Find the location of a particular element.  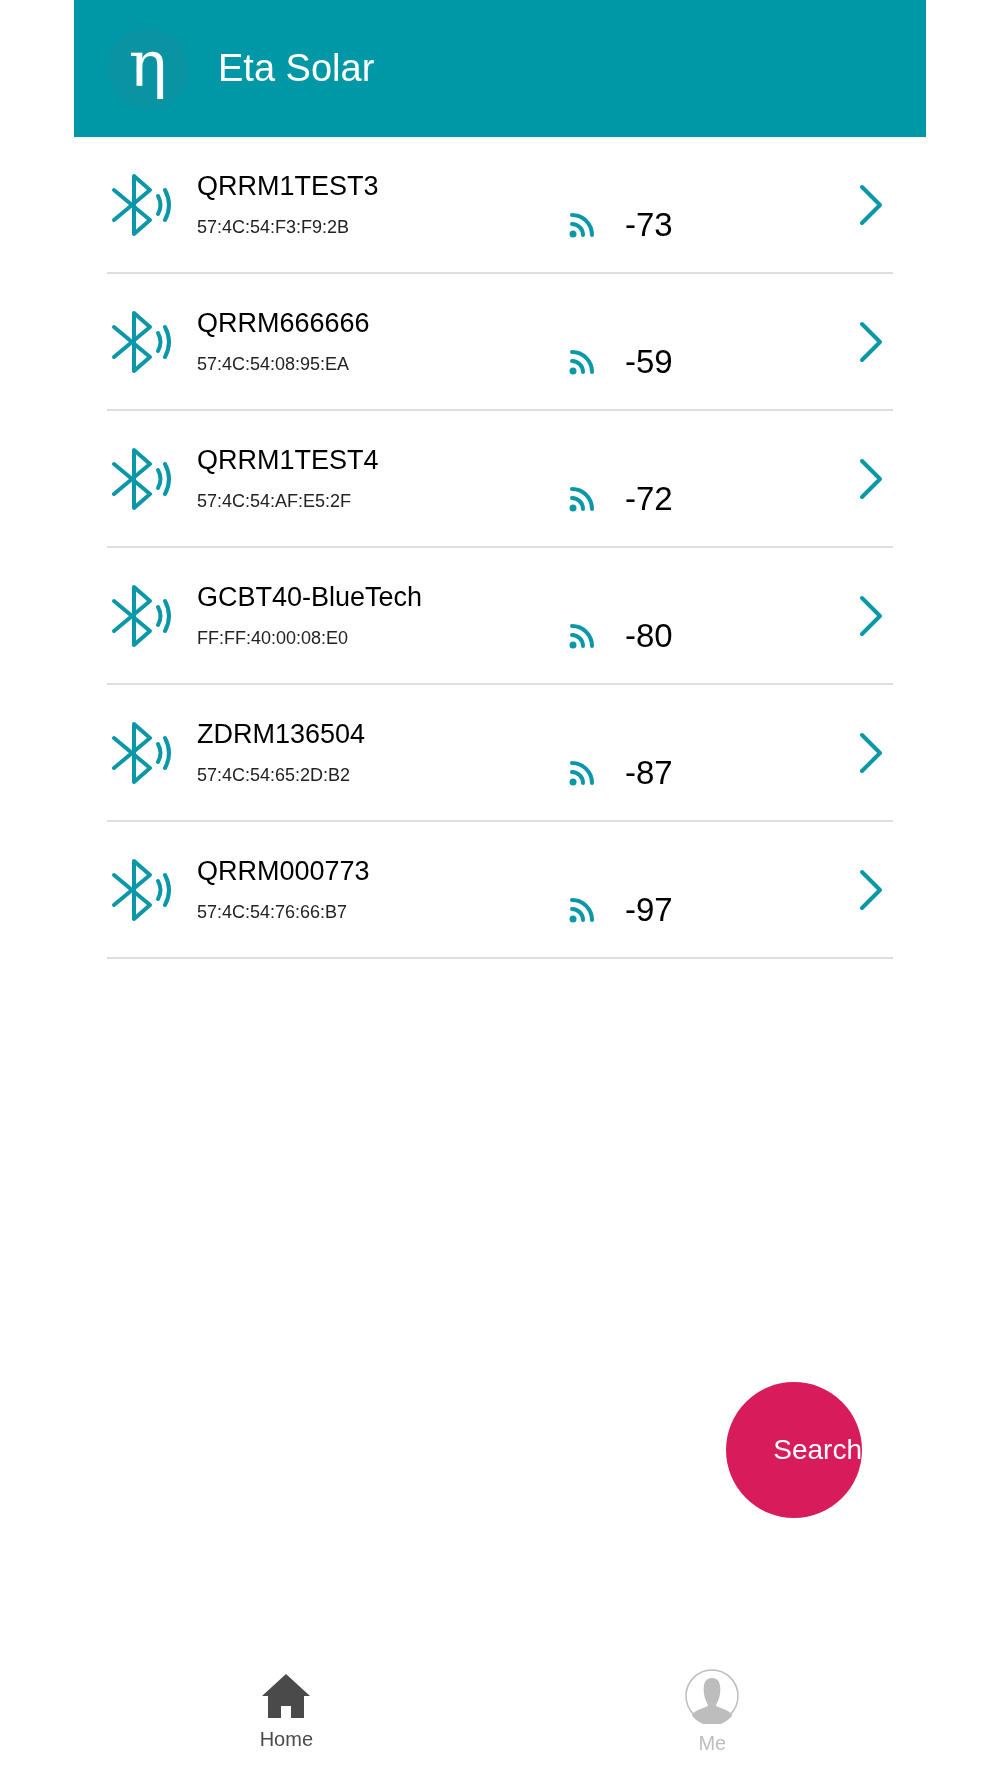

device-name: QRRM000773 is located at coordinates (284, 871).